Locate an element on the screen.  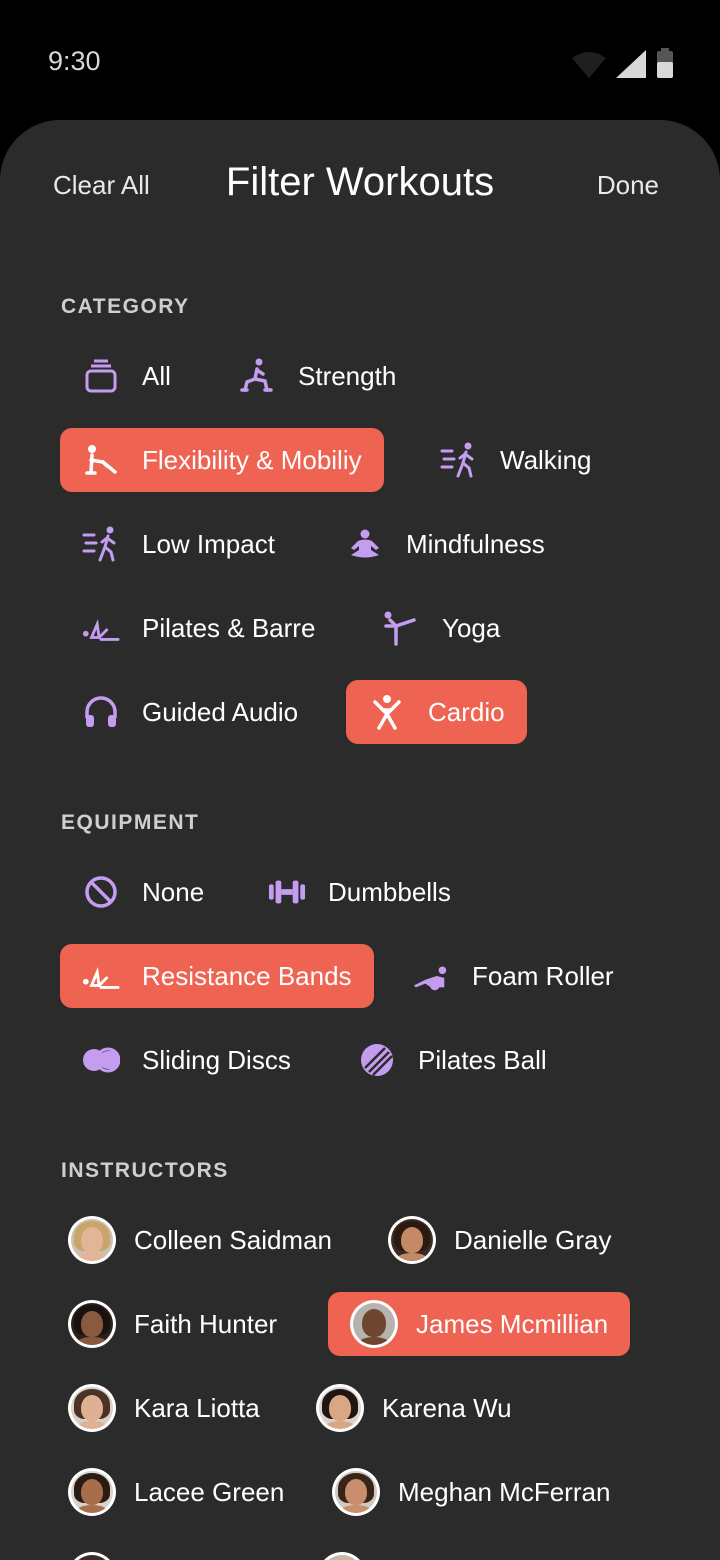
instructor-name: Meghan McFerran is located at coordinates (504, 1491).